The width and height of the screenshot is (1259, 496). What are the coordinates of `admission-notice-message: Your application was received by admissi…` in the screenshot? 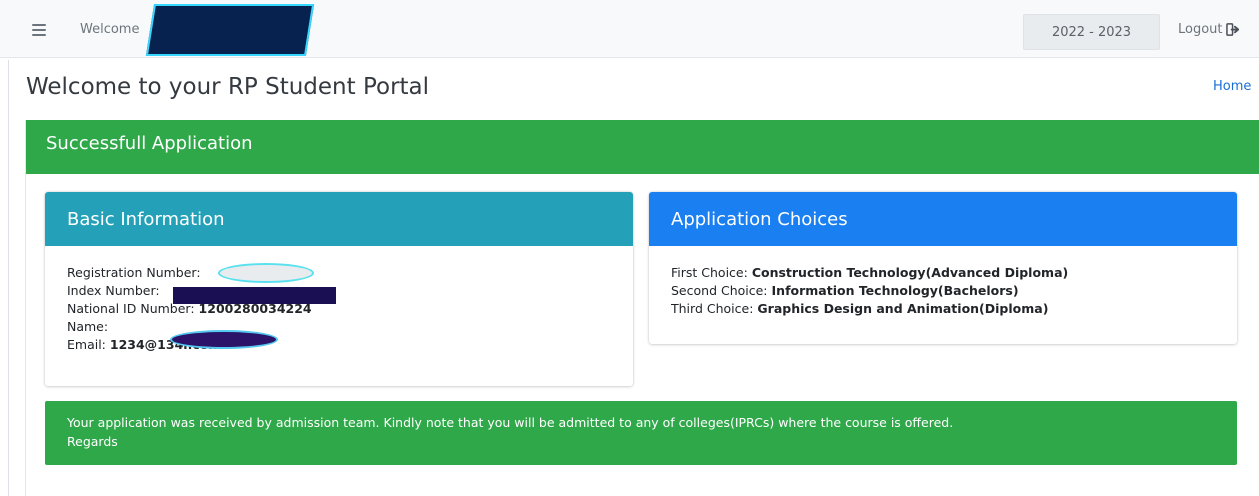 It's located at (510, 422).